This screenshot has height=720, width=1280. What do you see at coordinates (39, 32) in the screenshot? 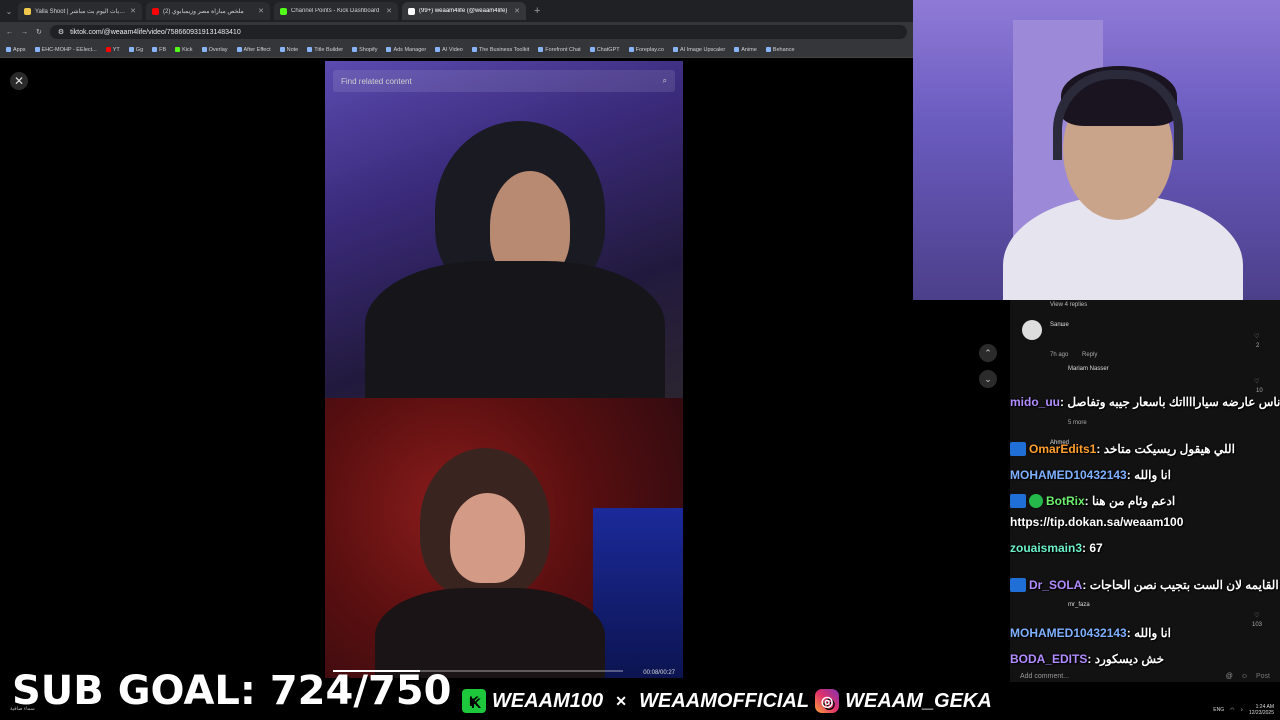
I see `reload-icon: ↻` at bounding box center [39, 32].